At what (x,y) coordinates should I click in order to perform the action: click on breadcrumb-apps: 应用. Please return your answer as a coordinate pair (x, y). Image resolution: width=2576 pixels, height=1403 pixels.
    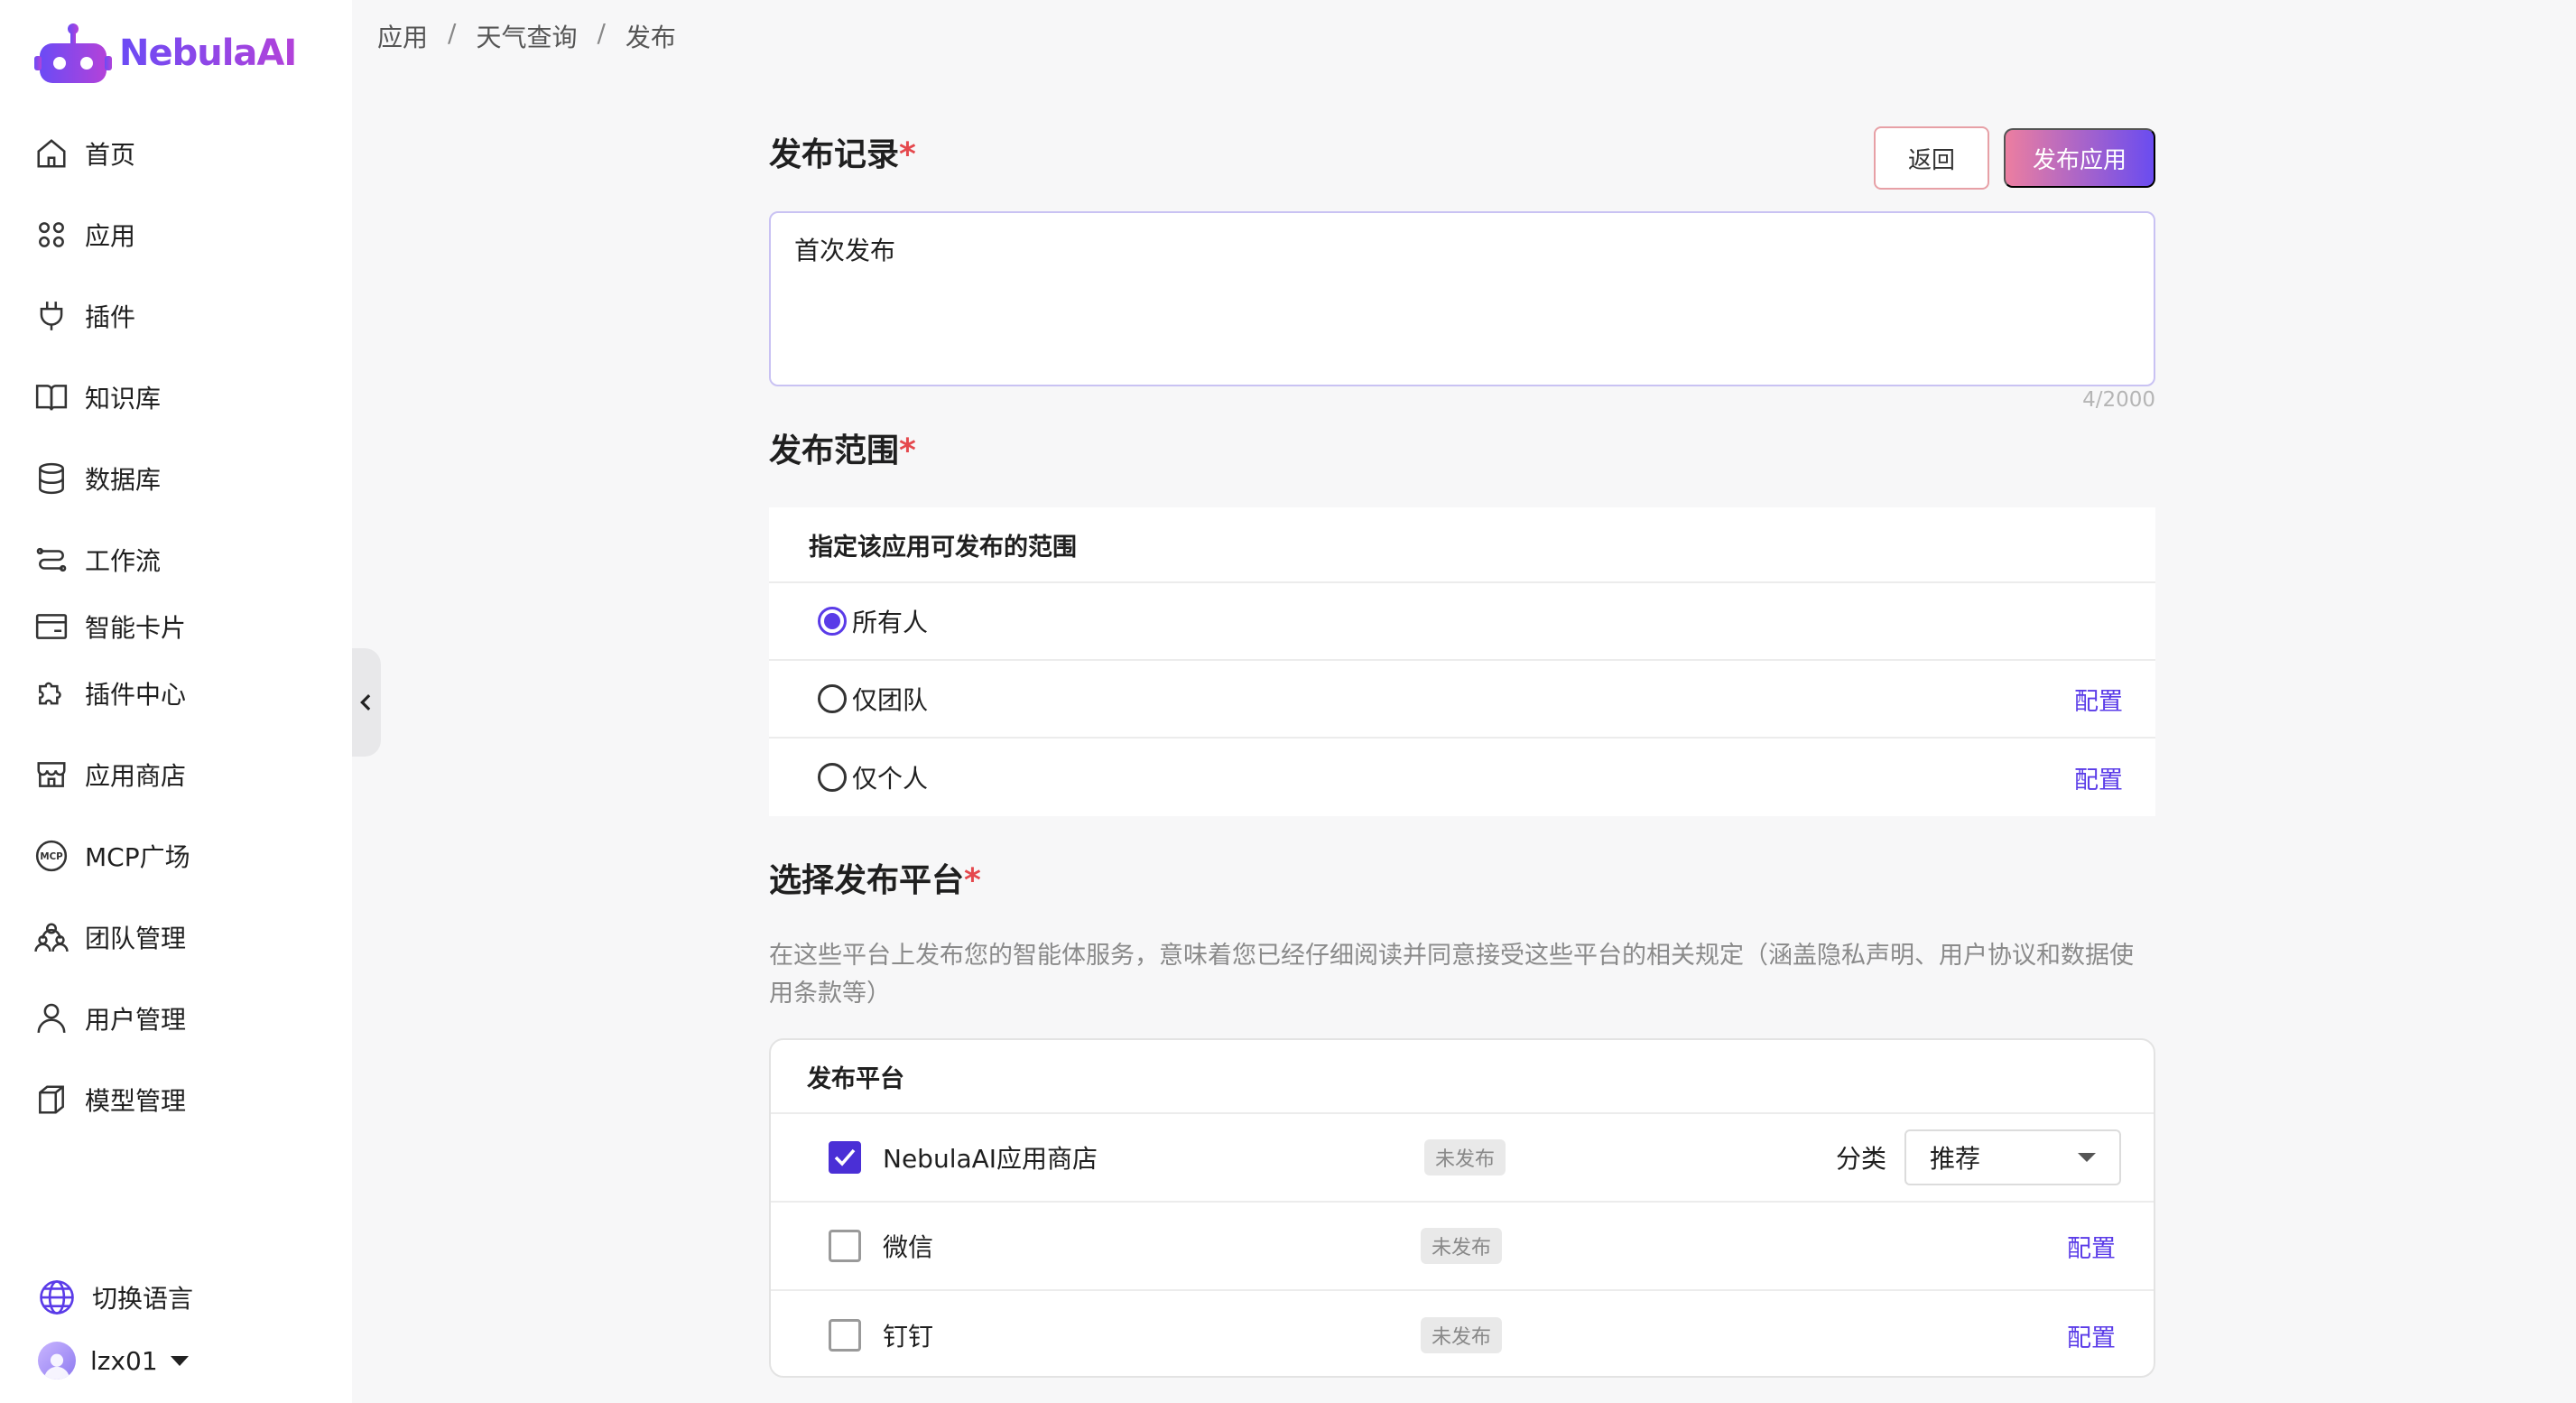
    Looking at the image, I should click on (402, 36).